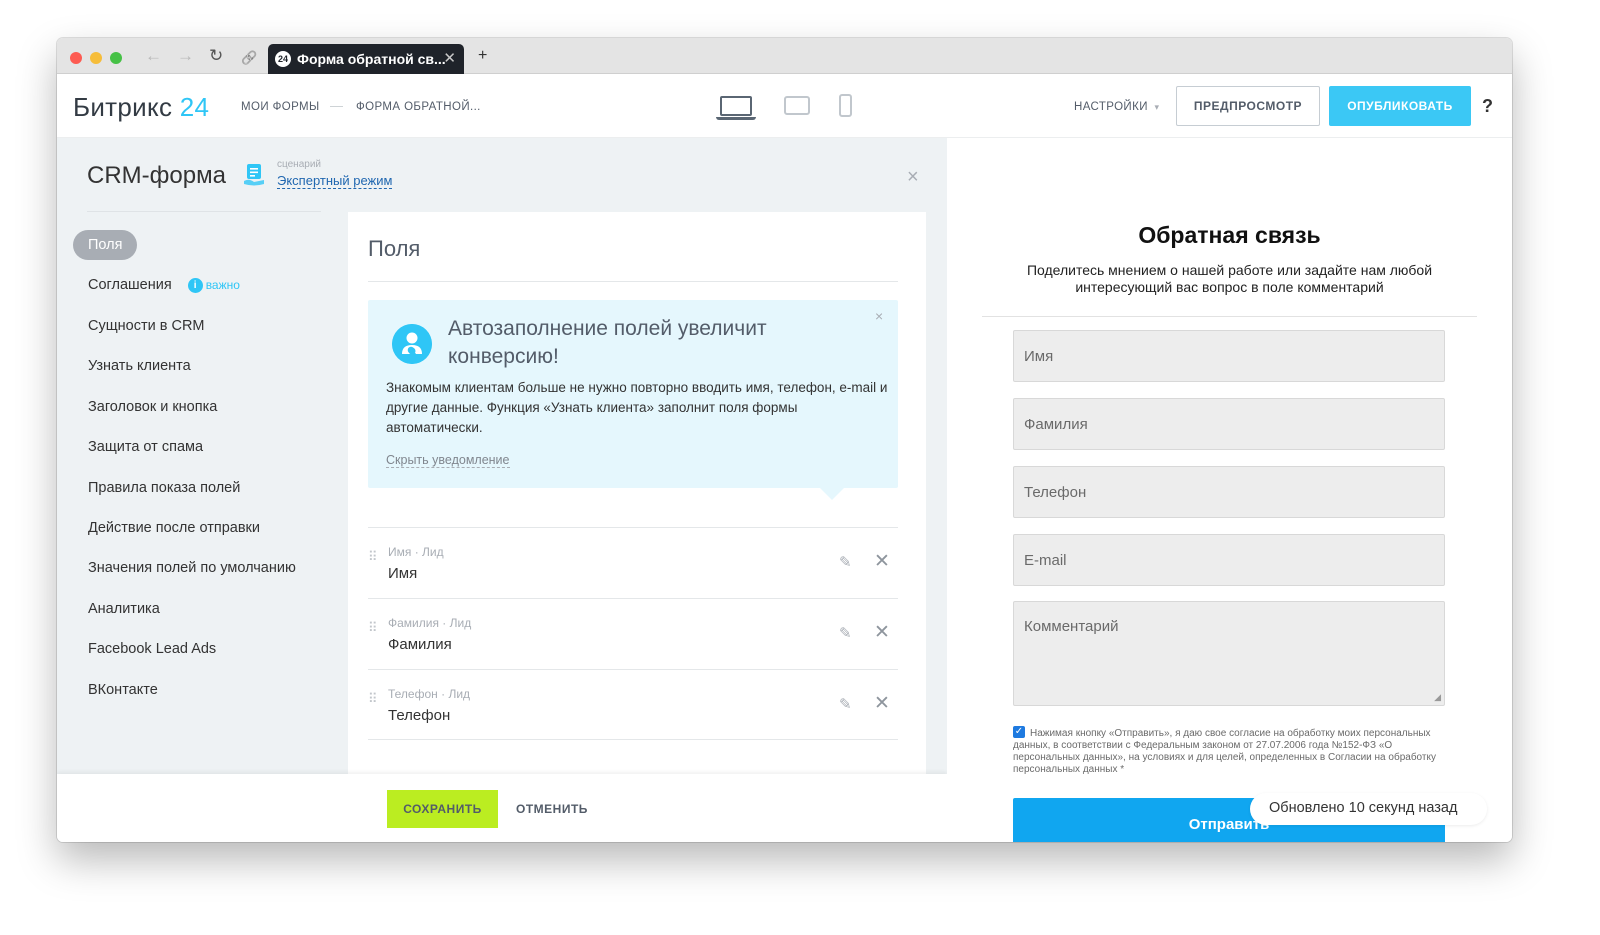  Describe the element at coordinates (784, 56) in the screenshot. I see `browser-toolbar: ← → ↻ 🔗 24 Форма обратной св... ✕ +` at that location.